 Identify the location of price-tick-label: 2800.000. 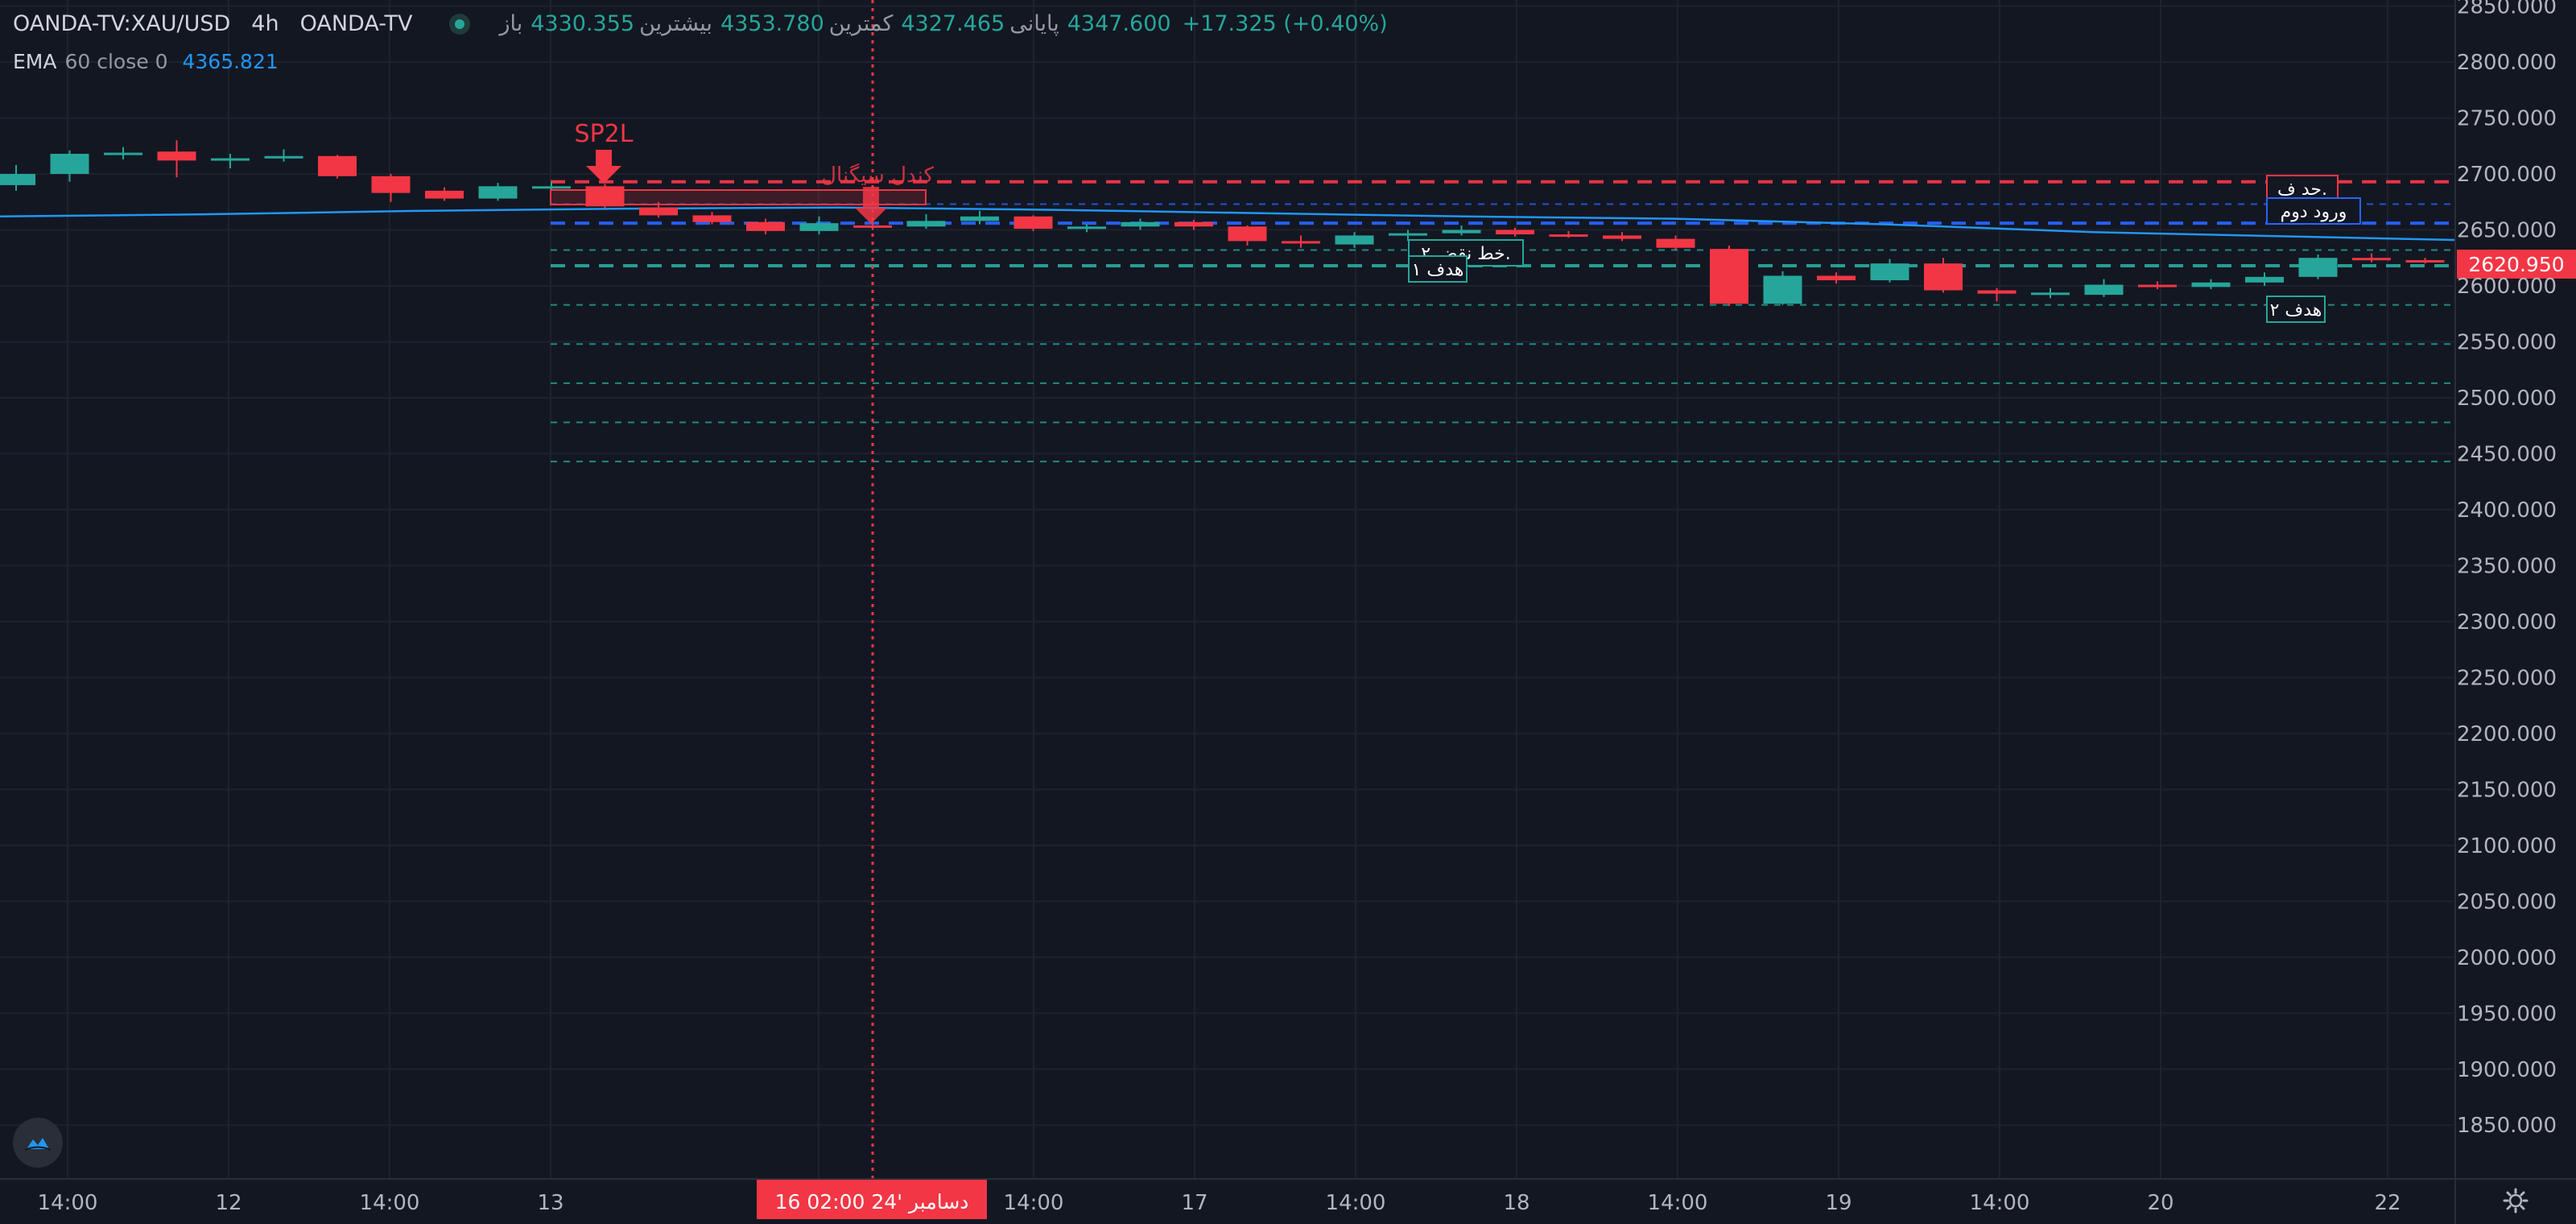
(2507, 63).